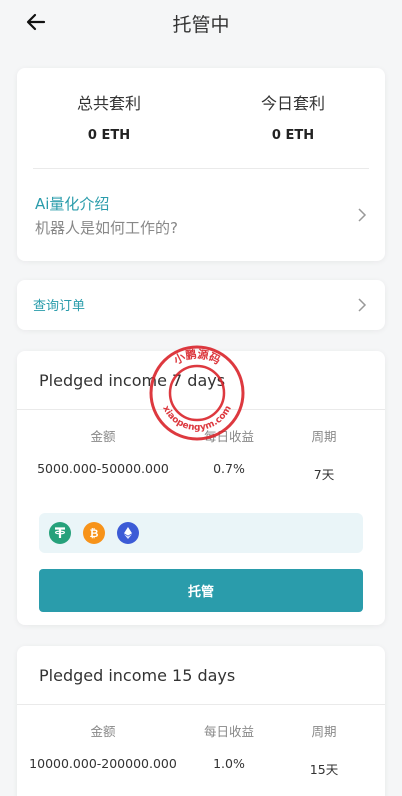  Describe the element at coordinates (103, 749) in the screenshot. I see `amount-column: 金额 10000.000-200000.000` at that location.